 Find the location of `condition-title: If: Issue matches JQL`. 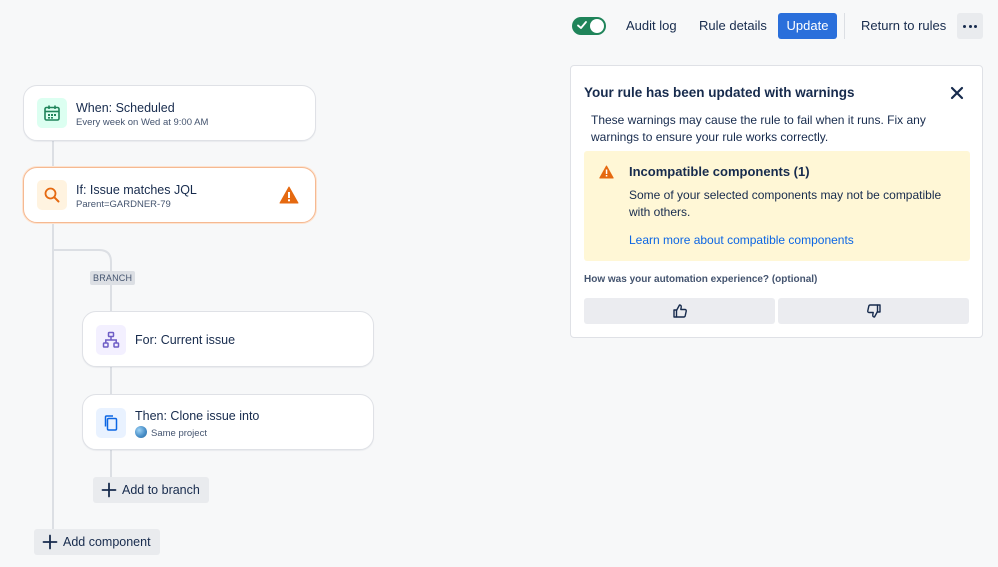

condition-title: If: Issue matches JQL is located at coordinates (136, 190).